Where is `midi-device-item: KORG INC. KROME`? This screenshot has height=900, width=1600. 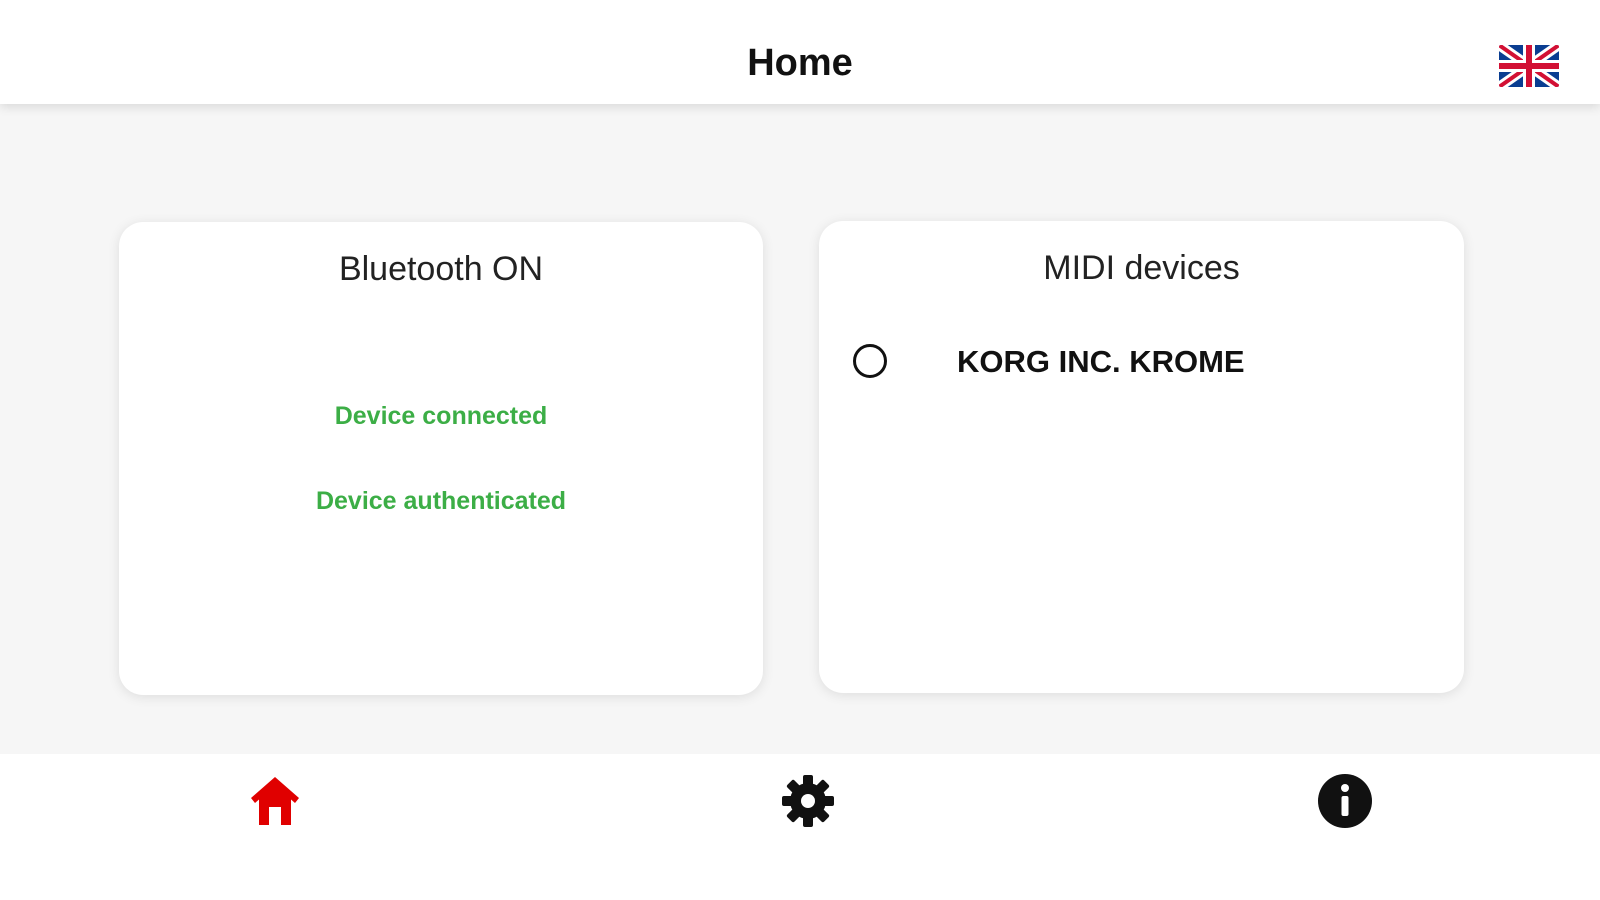
midi-device-item: KORG INC. KROME is located at coordinates (1133, 364).